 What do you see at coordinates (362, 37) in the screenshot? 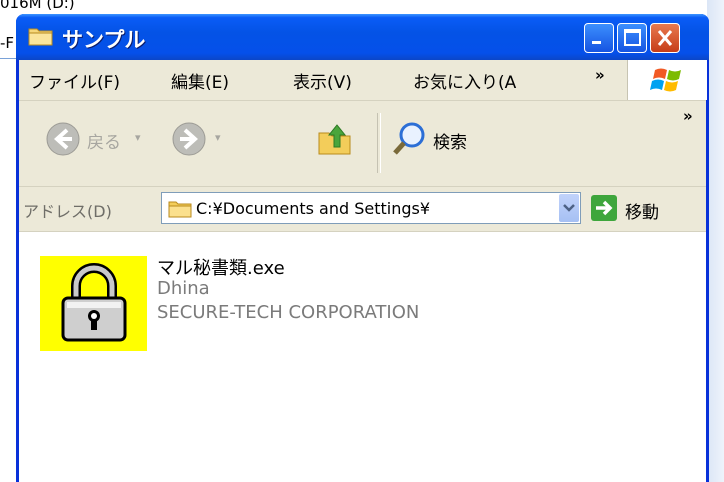
I see `title-bar: サンプル` at bounding box center [362, 37].